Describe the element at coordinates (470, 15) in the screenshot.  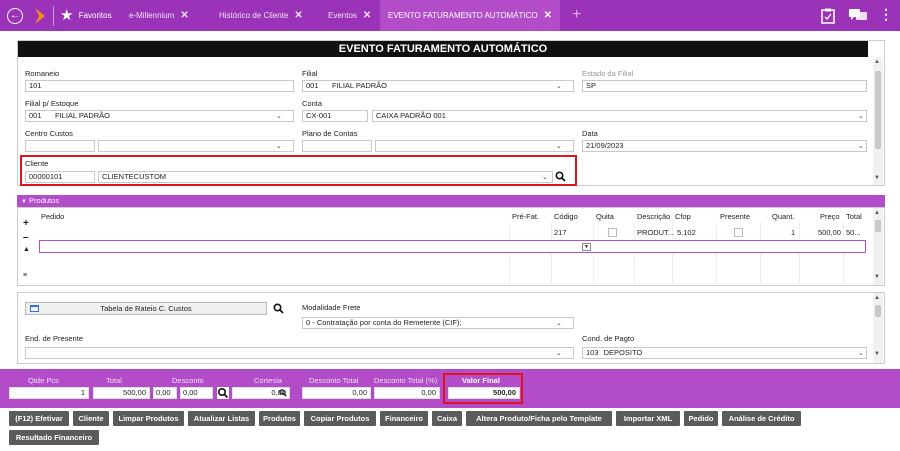
I see `tab-evento-faturamento: EVENTO FATURAMENTO AUTOMÁTICO ✕` at that location.